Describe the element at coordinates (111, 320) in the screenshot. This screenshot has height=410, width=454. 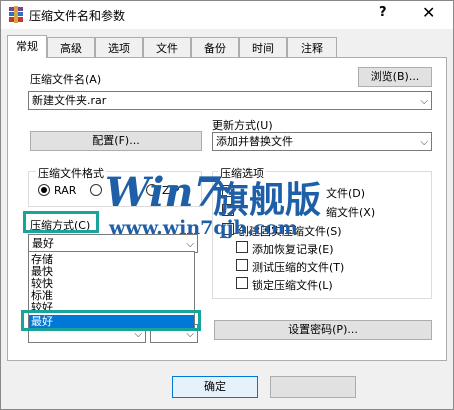
I see `best-option-highlight` at that location.